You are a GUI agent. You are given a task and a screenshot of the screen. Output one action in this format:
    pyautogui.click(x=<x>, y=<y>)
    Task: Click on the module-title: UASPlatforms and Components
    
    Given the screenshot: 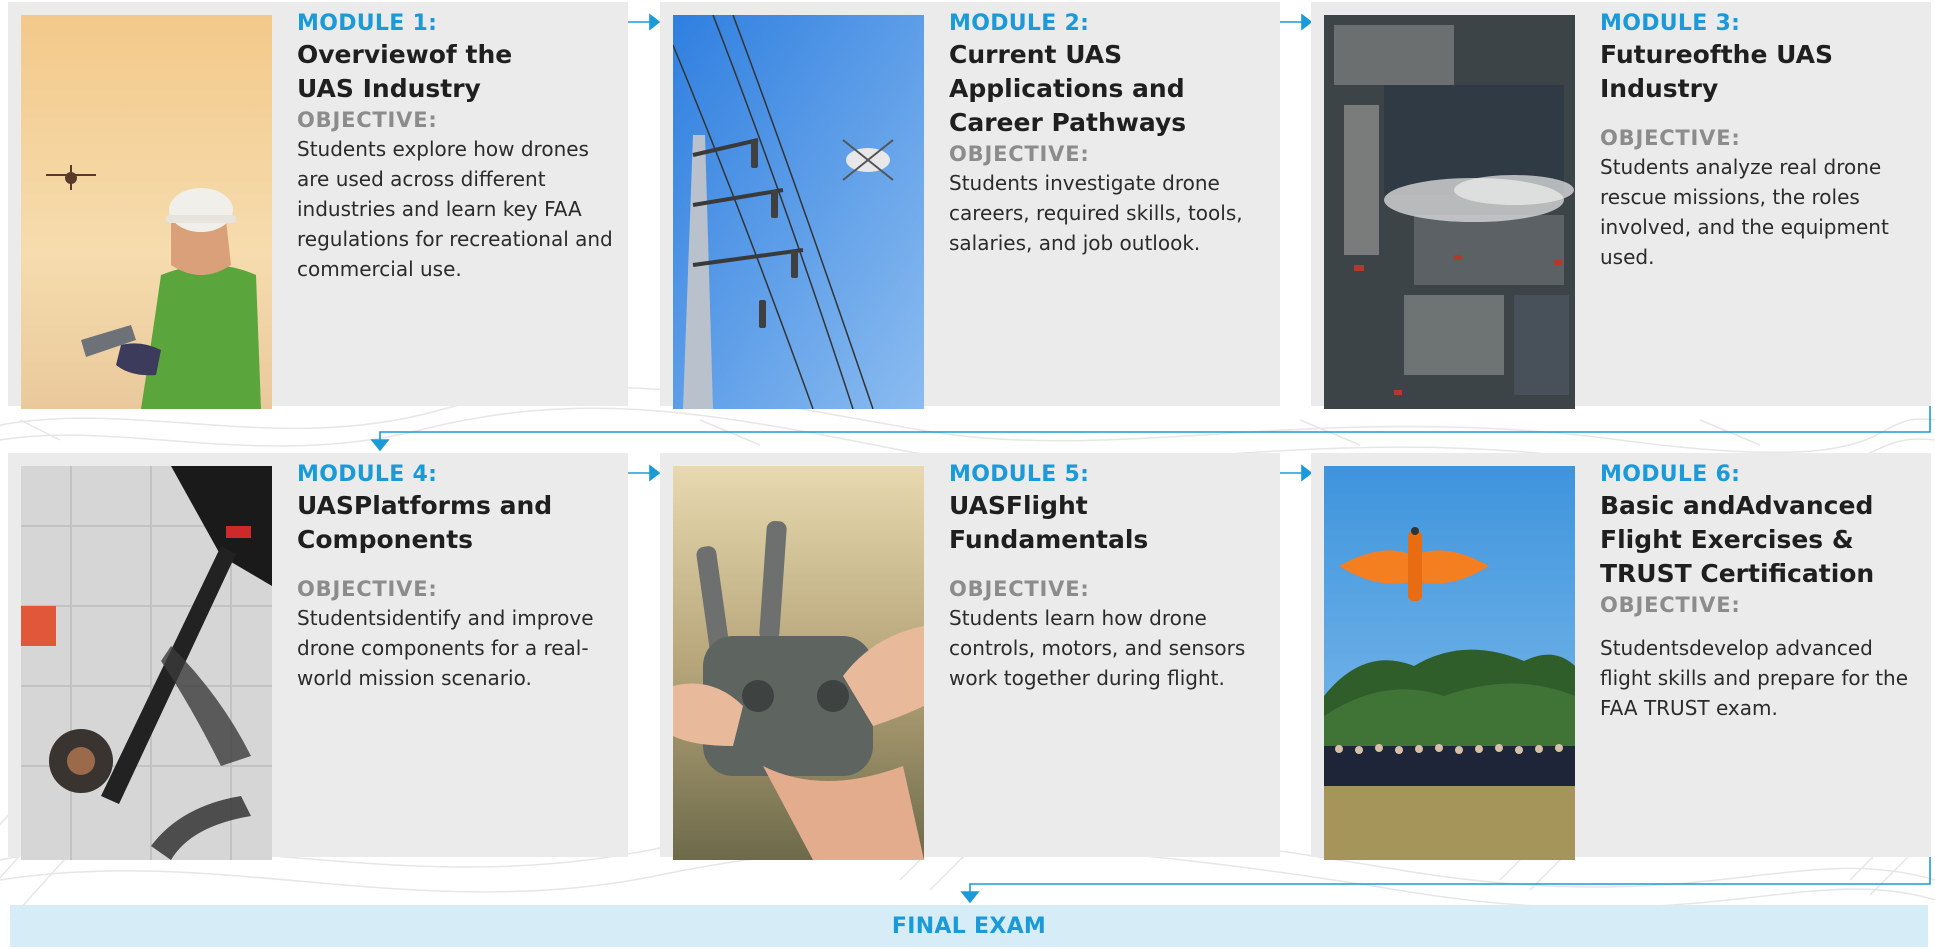 What is the action you would take?
    pyautogui.click(x=459, y=523)
    